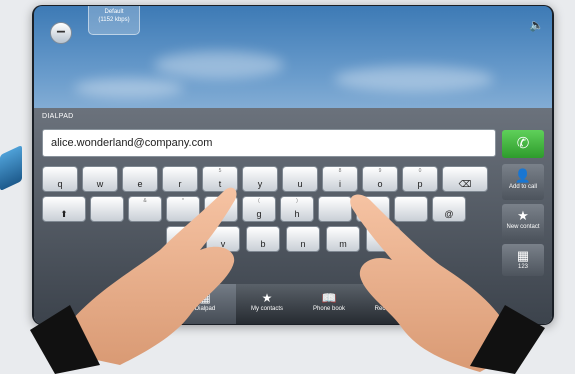 This screenshot has height=374, width=575. Describe the element at coordinates (536, 25) in the screenshot. I see `speaker-icon: 🔈` at that location.